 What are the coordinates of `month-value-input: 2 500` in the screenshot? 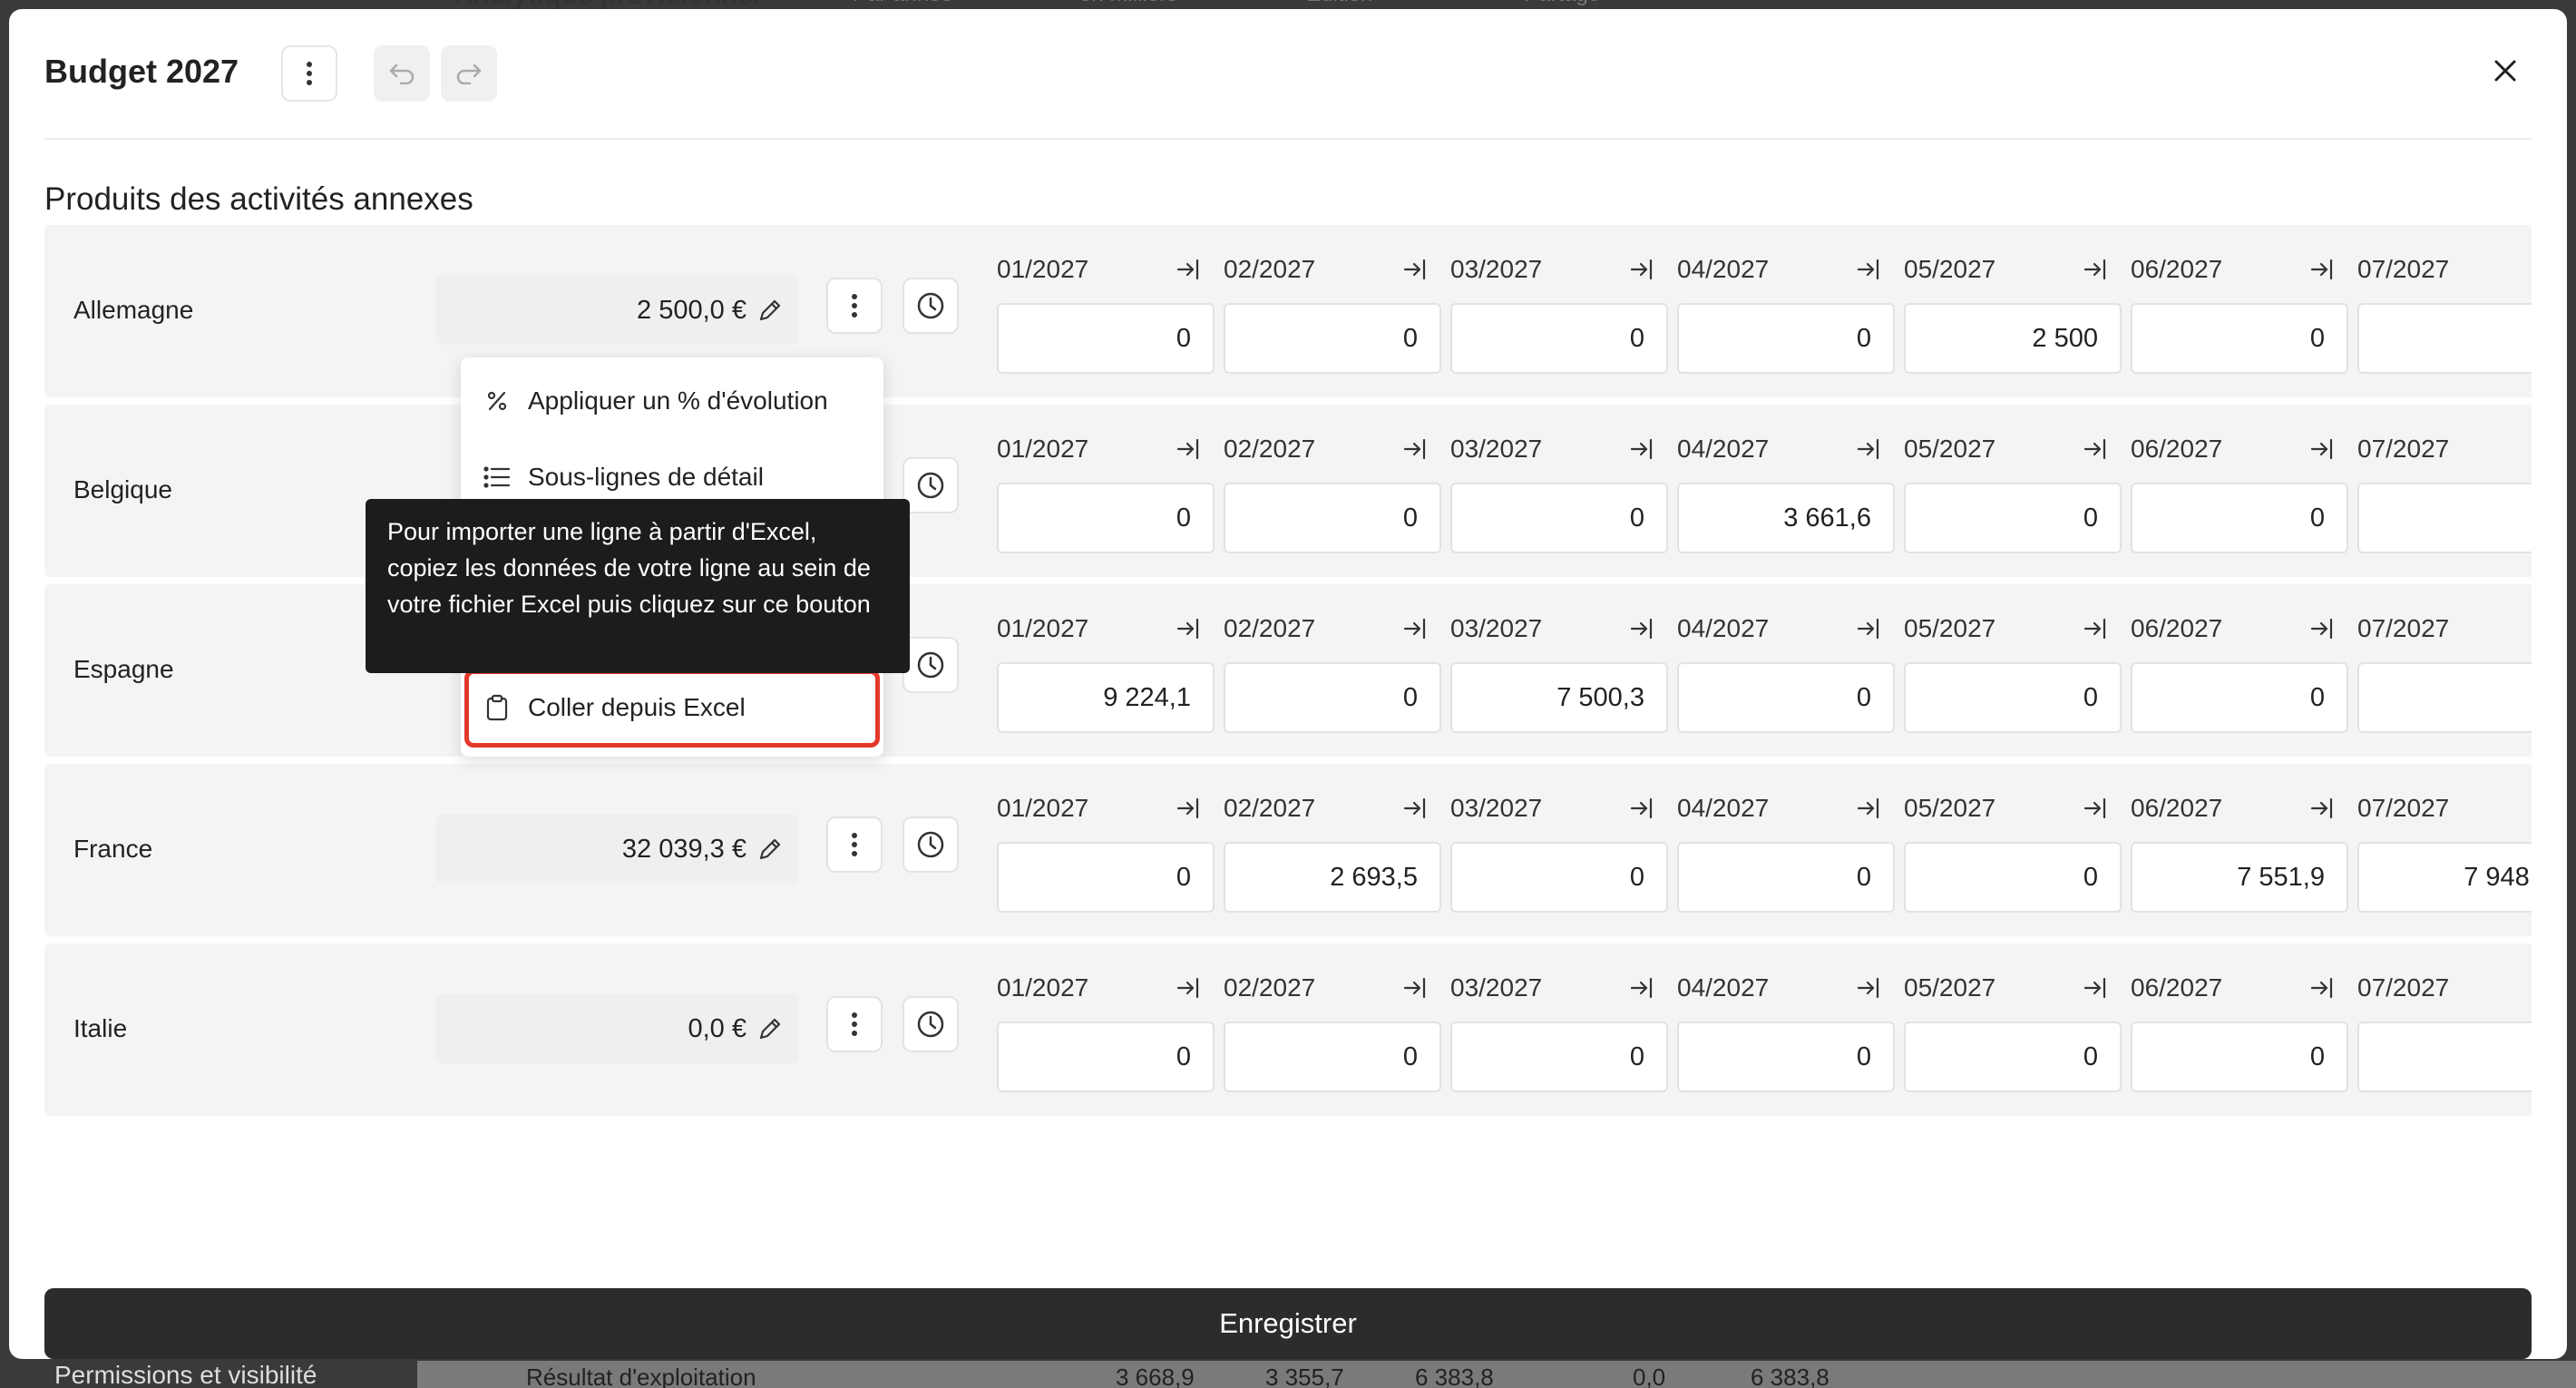 It's located at (2013, 338).